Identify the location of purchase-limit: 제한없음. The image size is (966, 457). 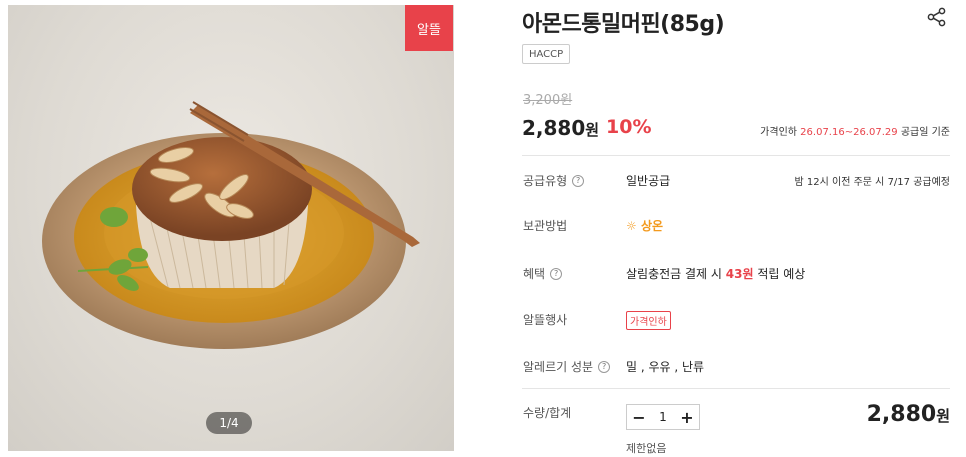
(646, 448).